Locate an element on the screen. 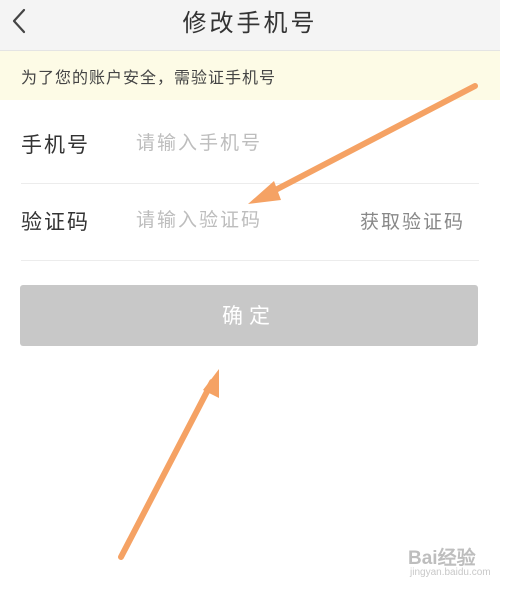 This screenshot has width=518, height=592. code-row: 验证码 获取验证码 is located at coordinates (250, 222).